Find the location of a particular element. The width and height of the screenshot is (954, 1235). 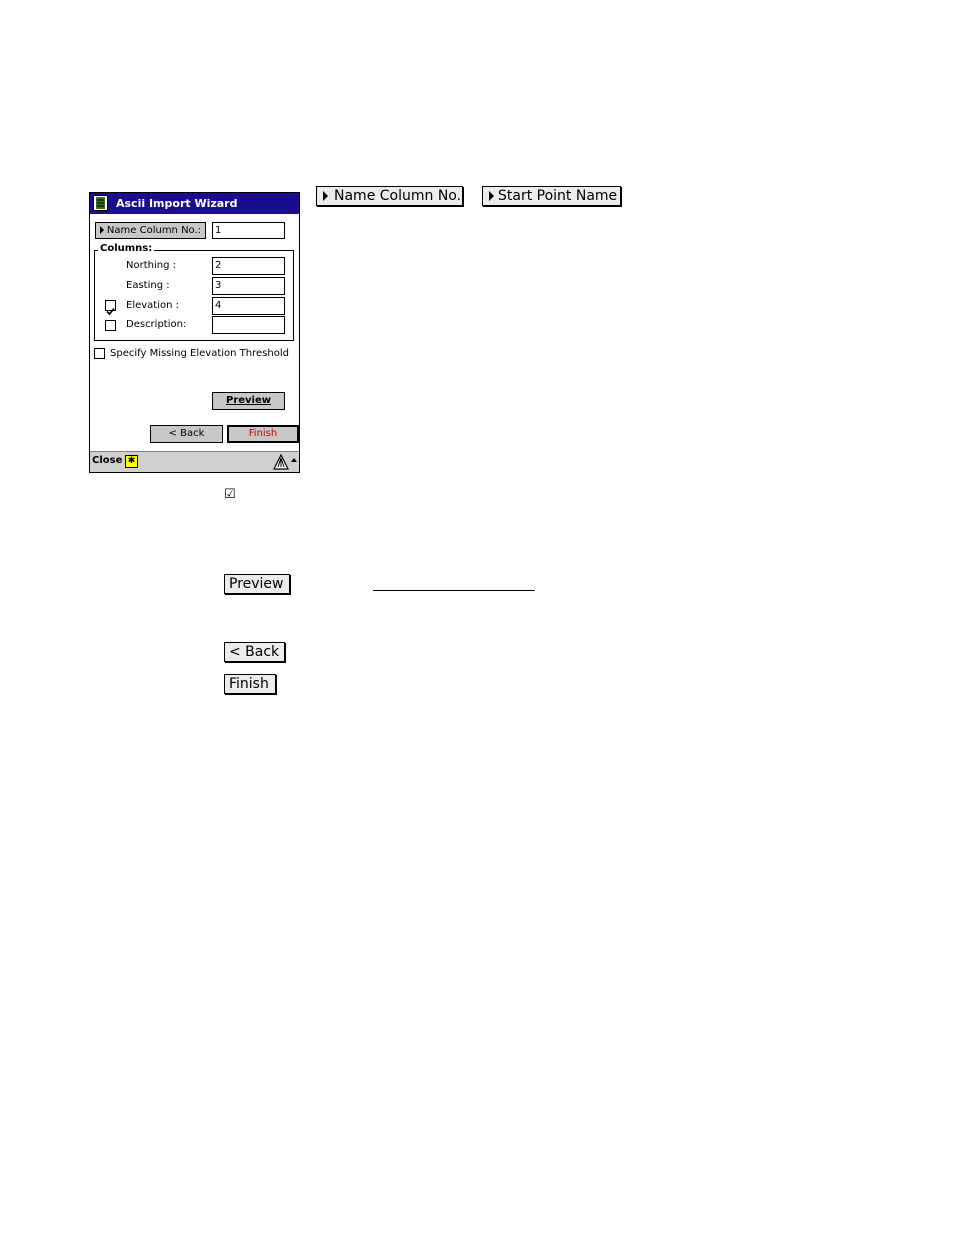

preview-reference-label: Preview is located at coordinates (256, 584).